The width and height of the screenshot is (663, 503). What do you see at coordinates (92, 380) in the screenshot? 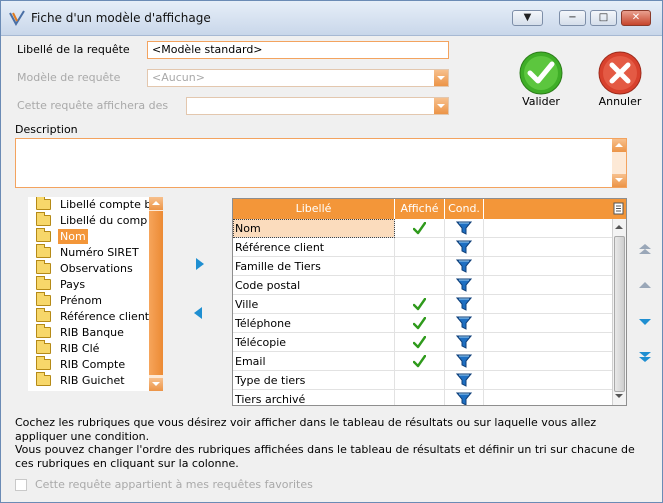
I see `tree-item-label: RIB Guichet` at bounding box center [92, 380].